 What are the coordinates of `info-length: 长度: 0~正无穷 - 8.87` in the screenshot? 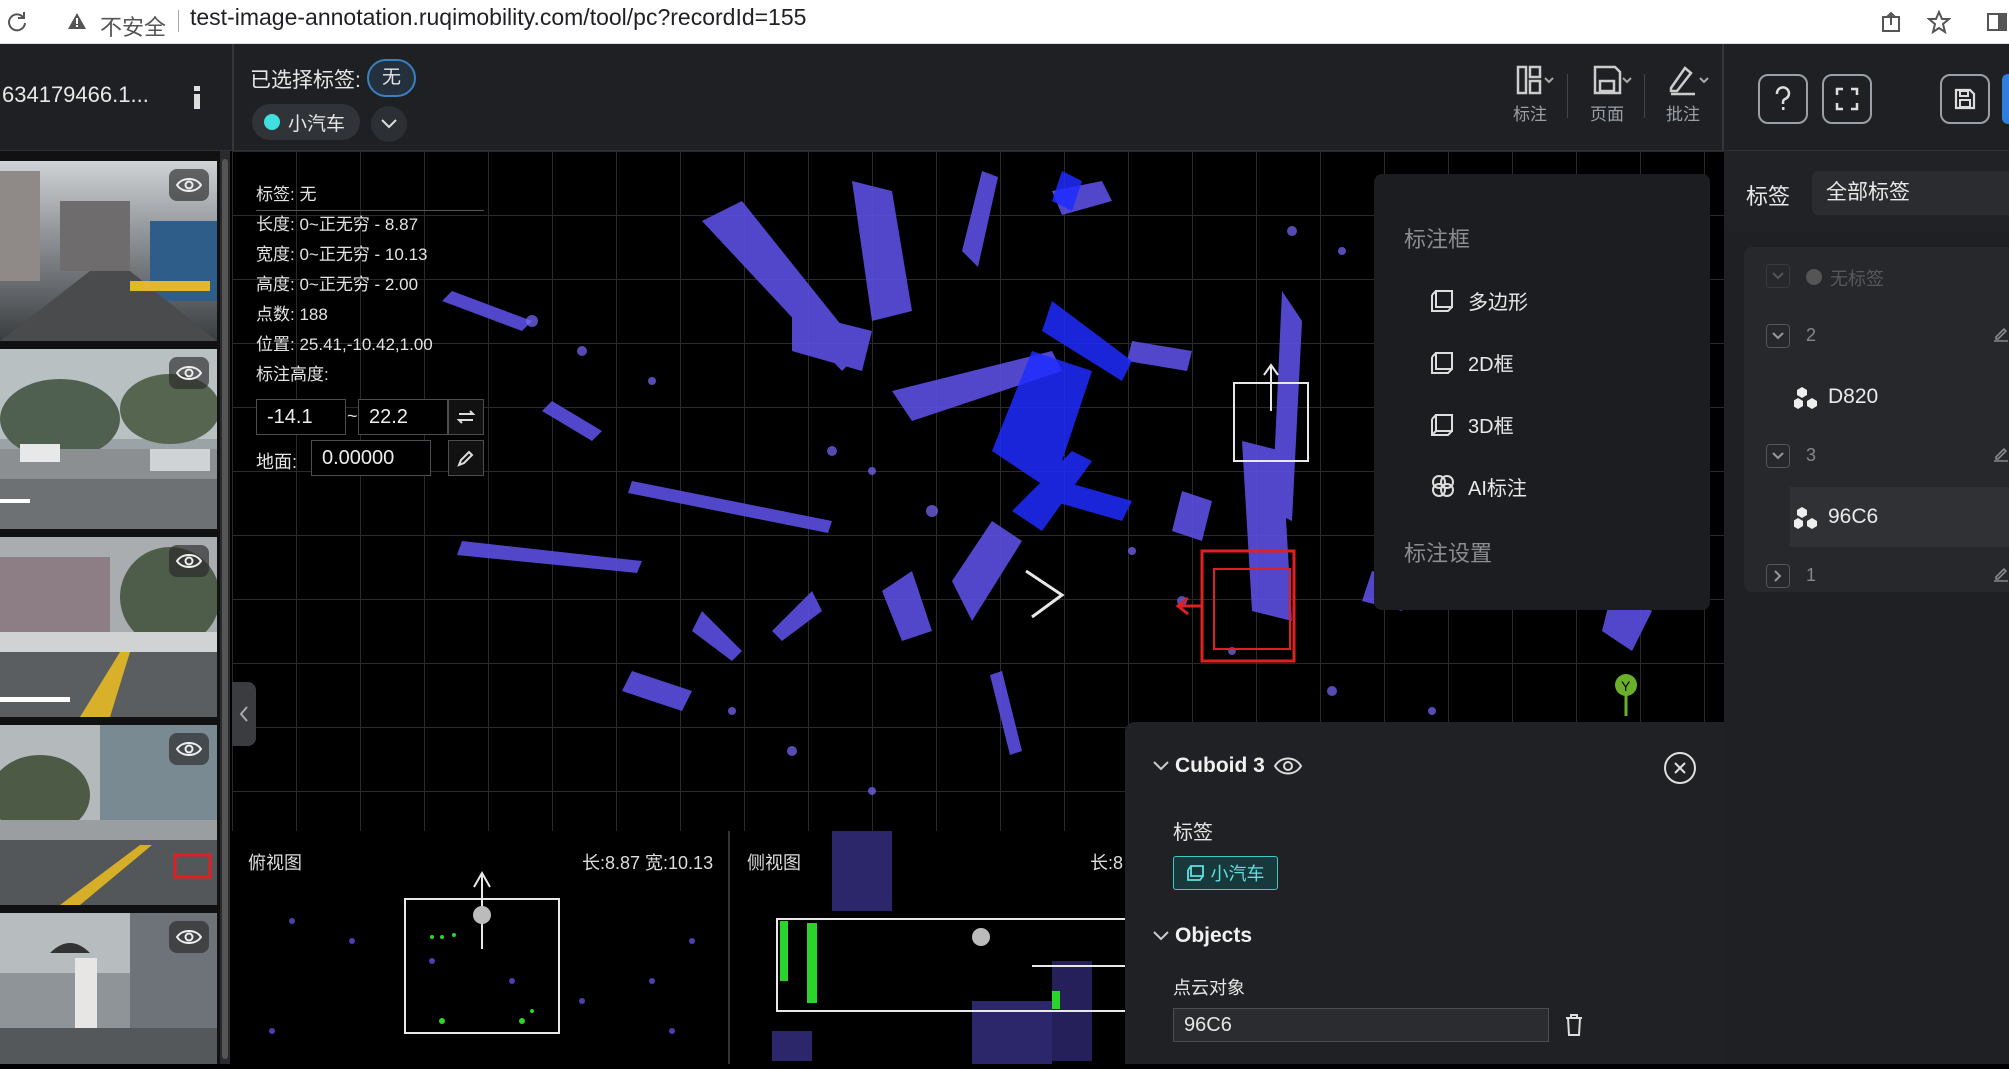 It's located at (337, 224).